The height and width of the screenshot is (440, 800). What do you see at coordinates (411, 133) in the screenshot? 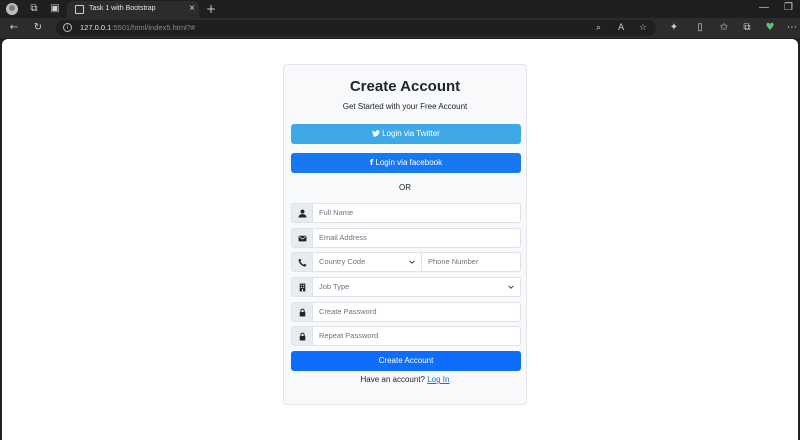
I see `twitter-login-label: Login via Twitter` at bounding box center [411, 133].